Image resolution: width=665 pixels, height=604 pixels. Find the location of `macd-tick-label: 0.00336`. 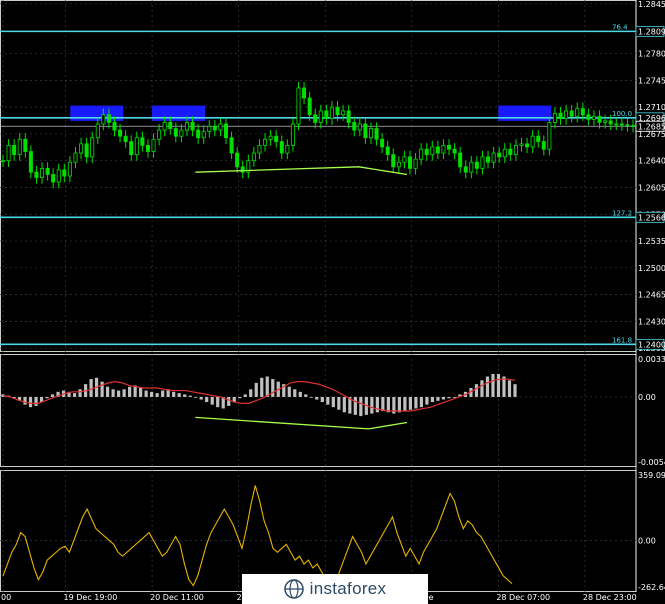

macd-tick-label: 0.00336 is located at coordinates (651, 359).